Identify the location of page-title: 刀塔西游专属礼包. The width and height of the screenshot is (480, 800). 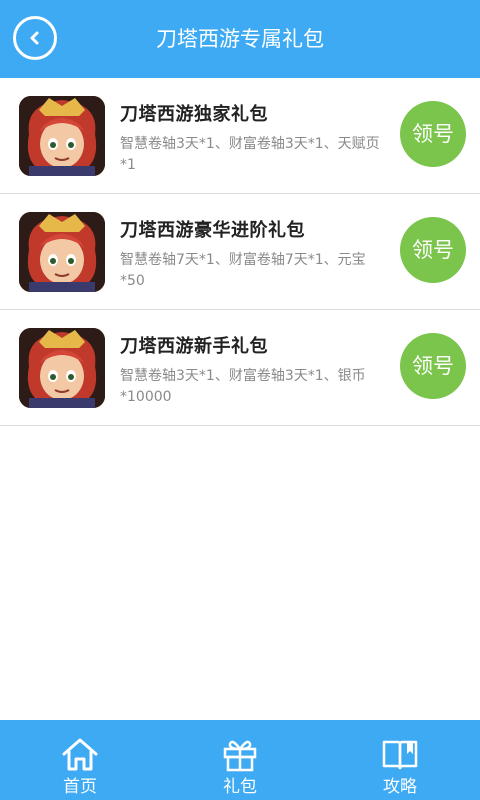
(240, 39).